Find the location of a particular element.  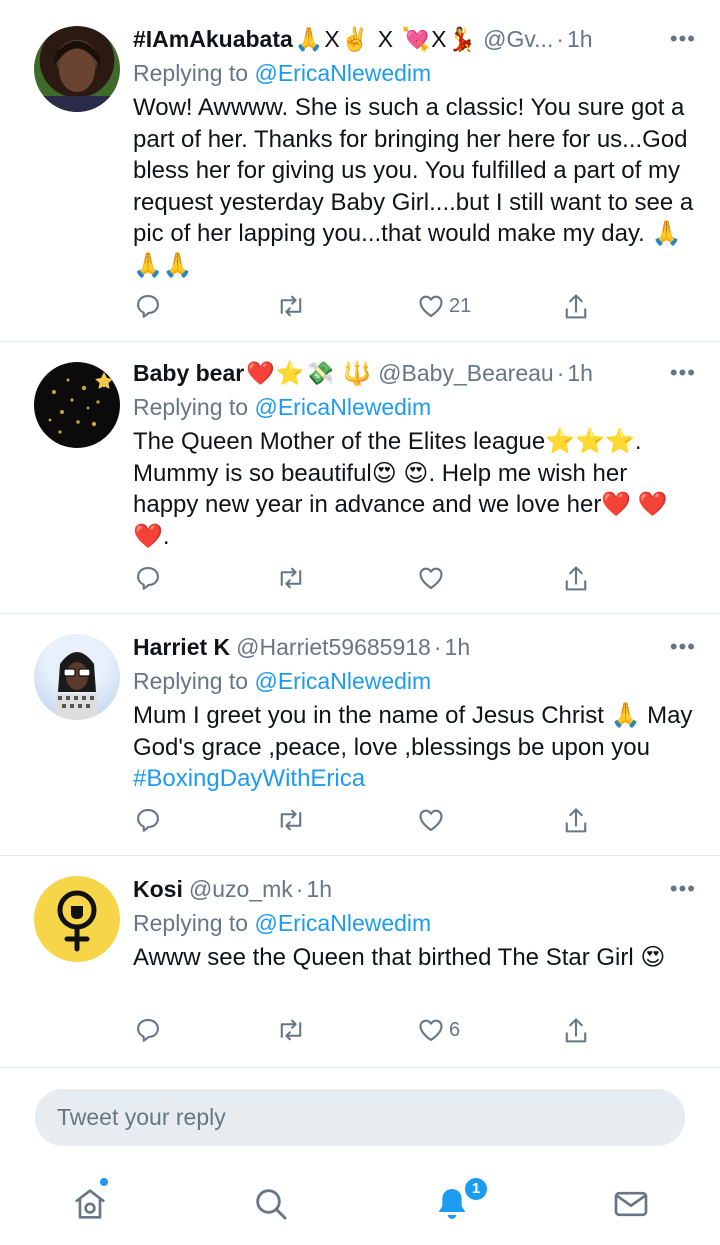

tab-search is located at coordinates (271, 1204).